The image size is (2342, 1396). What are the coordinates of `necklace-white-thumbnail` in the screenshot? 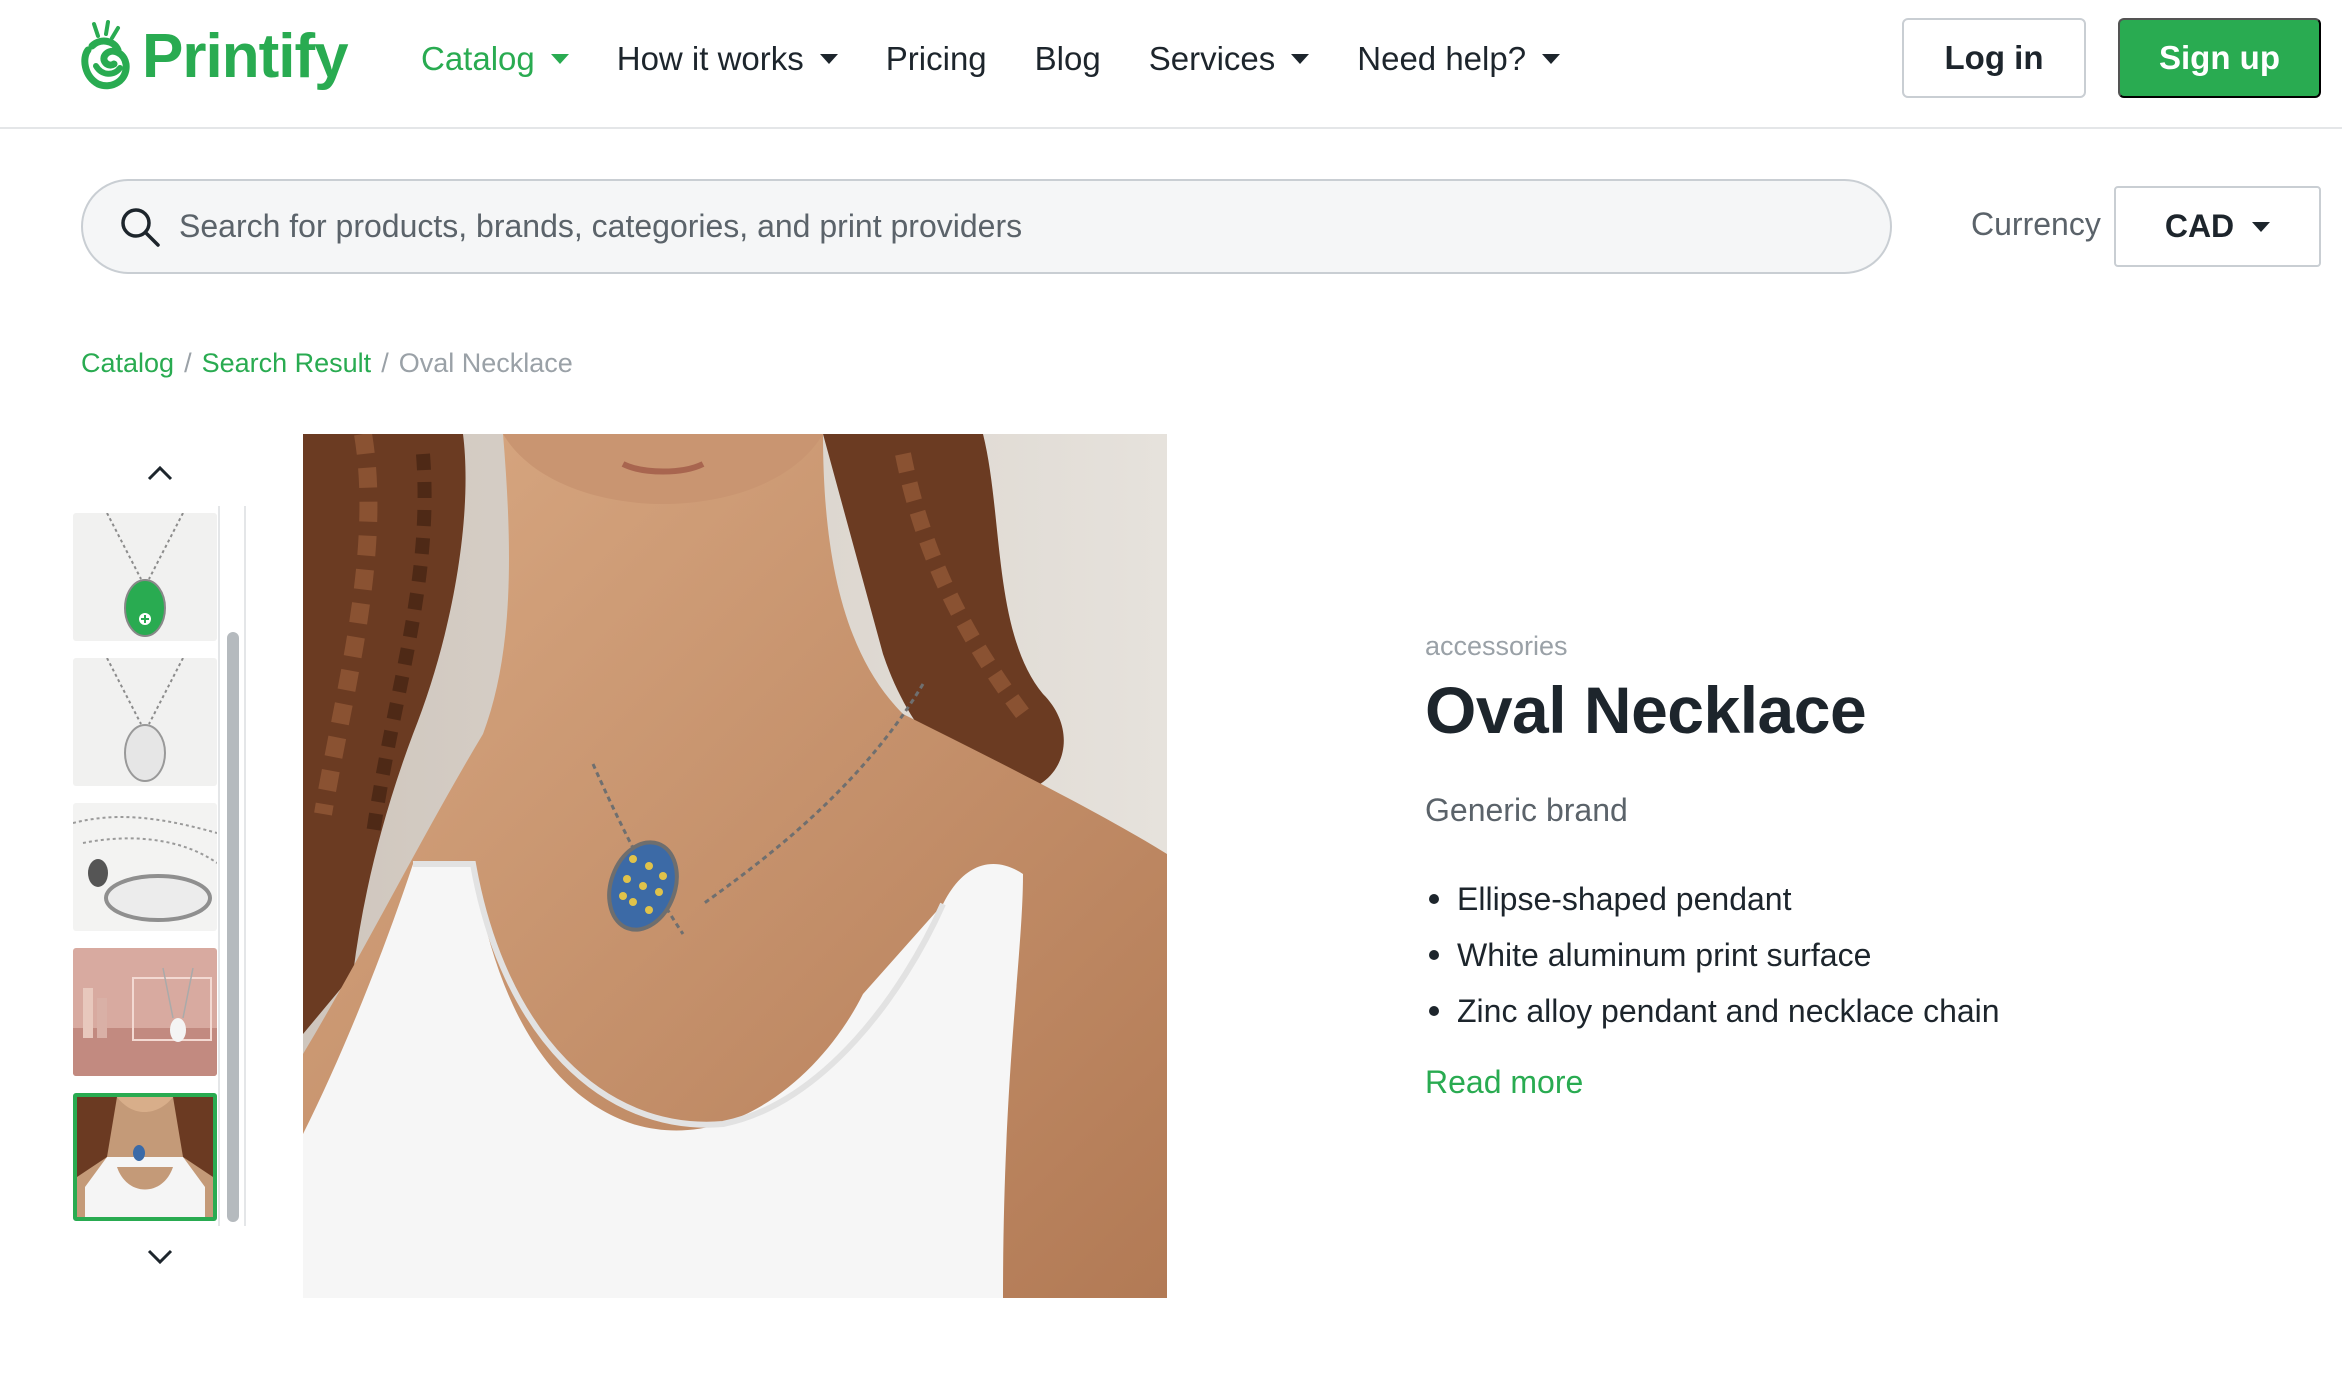 It's located at (145, 722).